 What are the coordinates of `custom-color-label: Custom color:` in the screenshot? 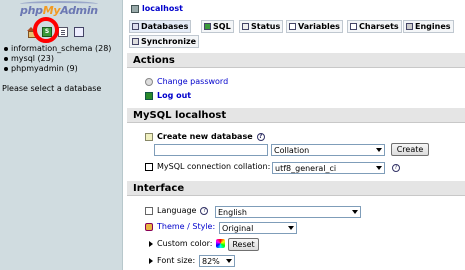 It's located at (185, 243).